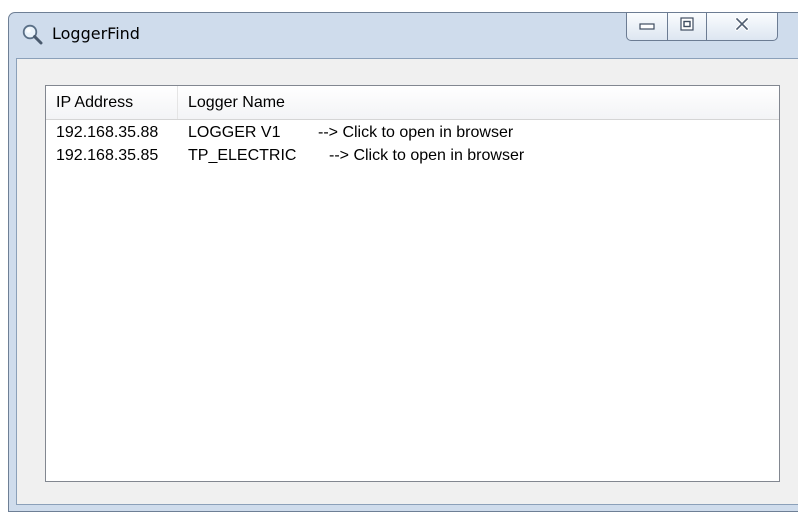  Describe the element at coordinates (107, 132) in the screenshot. I see `ip-address-cell: 192.168.35.88` at that location.